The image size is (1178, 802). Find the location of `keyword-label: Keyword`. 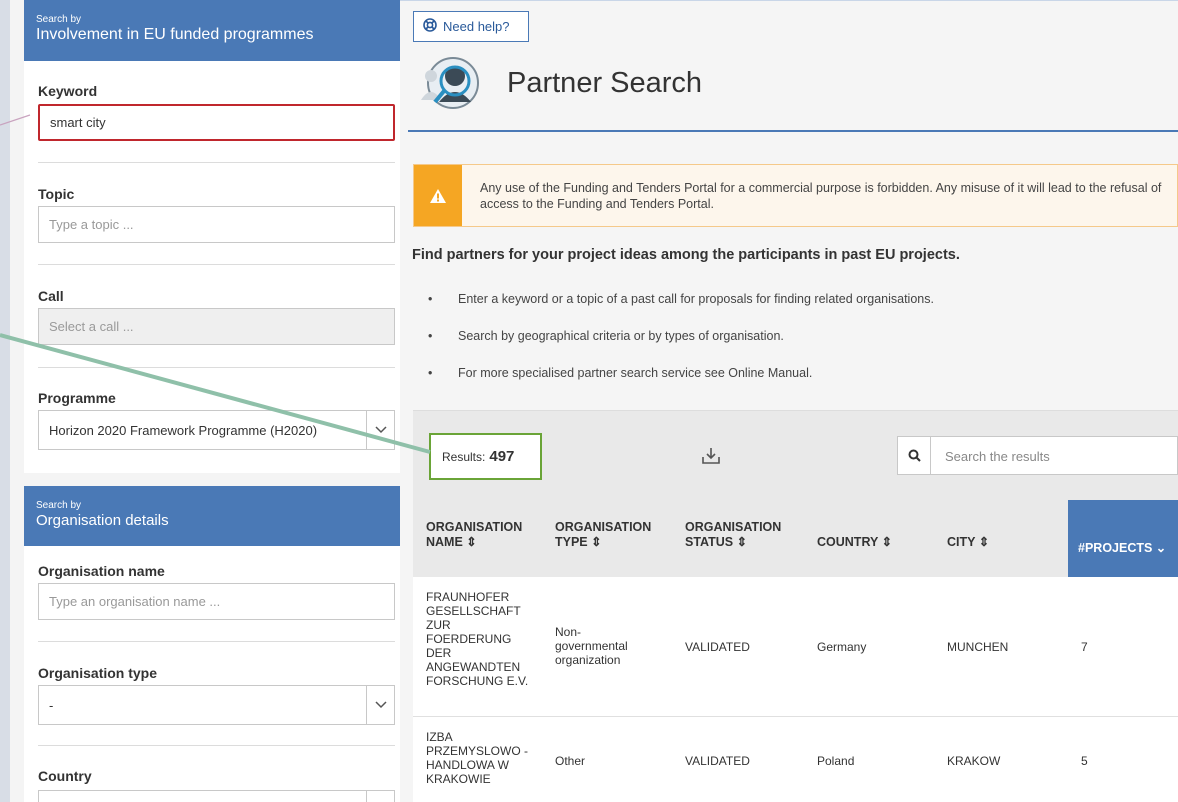

keyword-label: Keyword is located at coordinates (68, 91).